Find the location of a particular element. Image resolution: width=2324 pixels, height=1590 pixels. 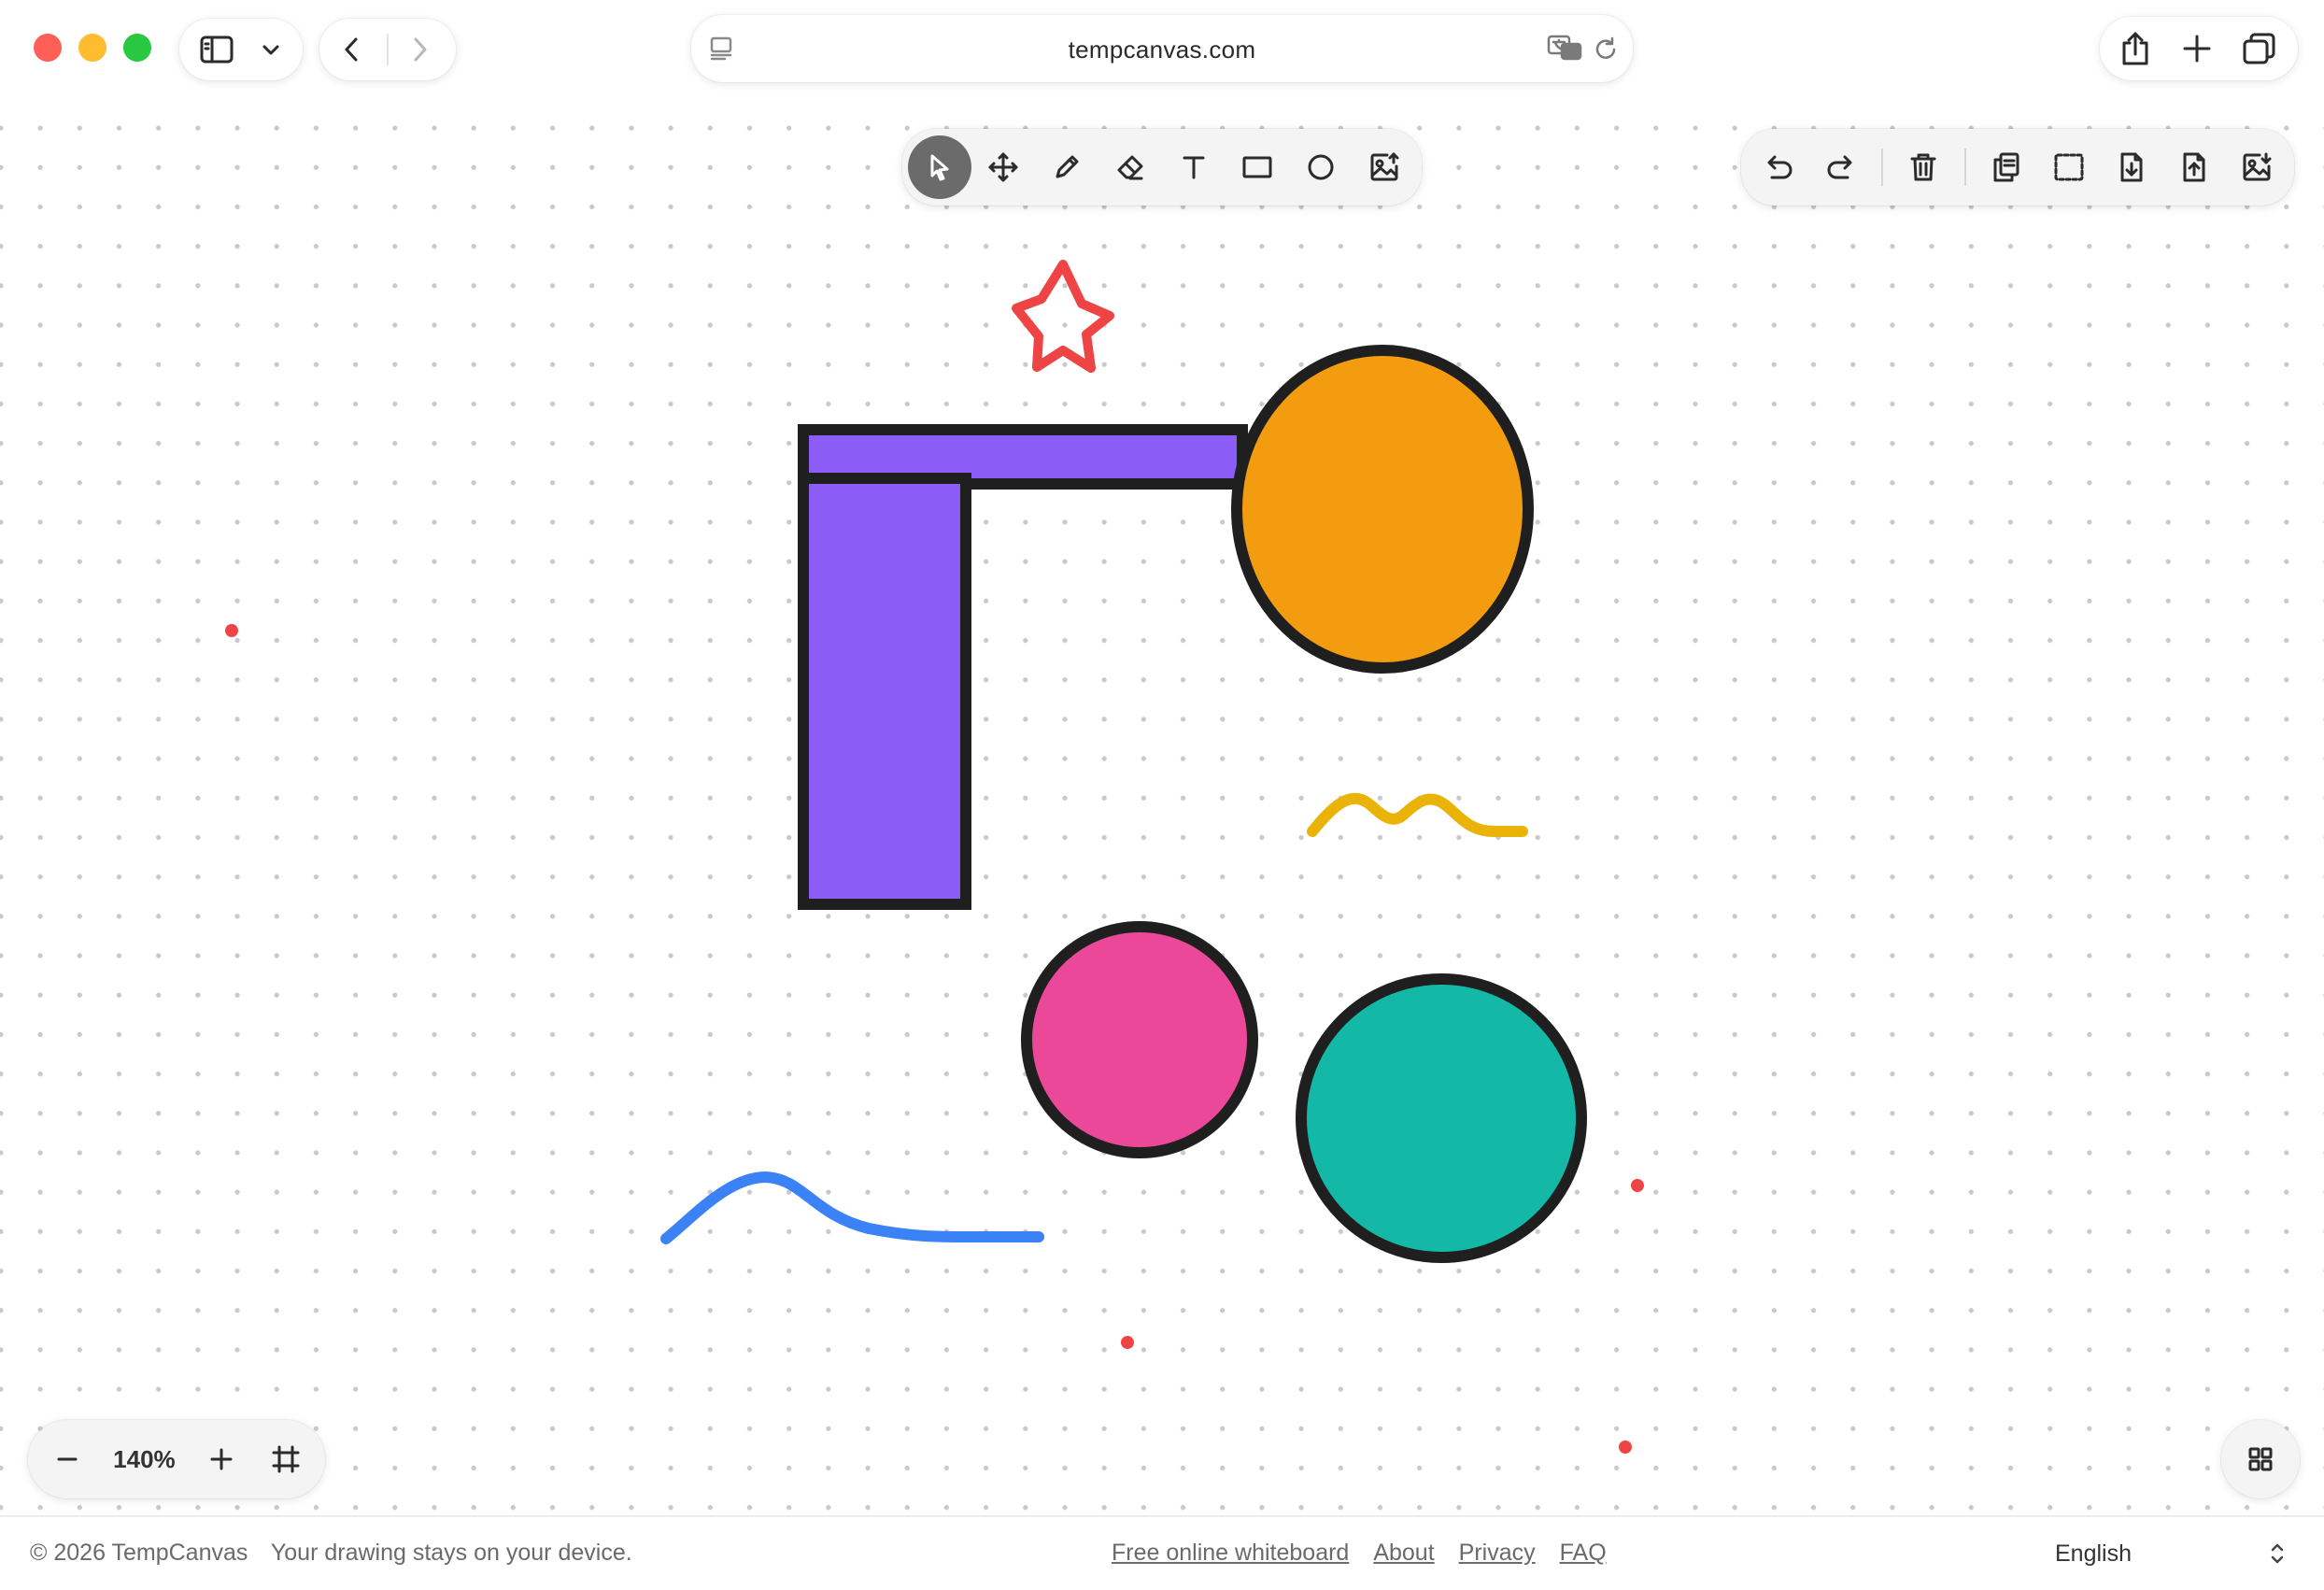

url-text: tempcanvas.com is located at coordinates (1162, 49).